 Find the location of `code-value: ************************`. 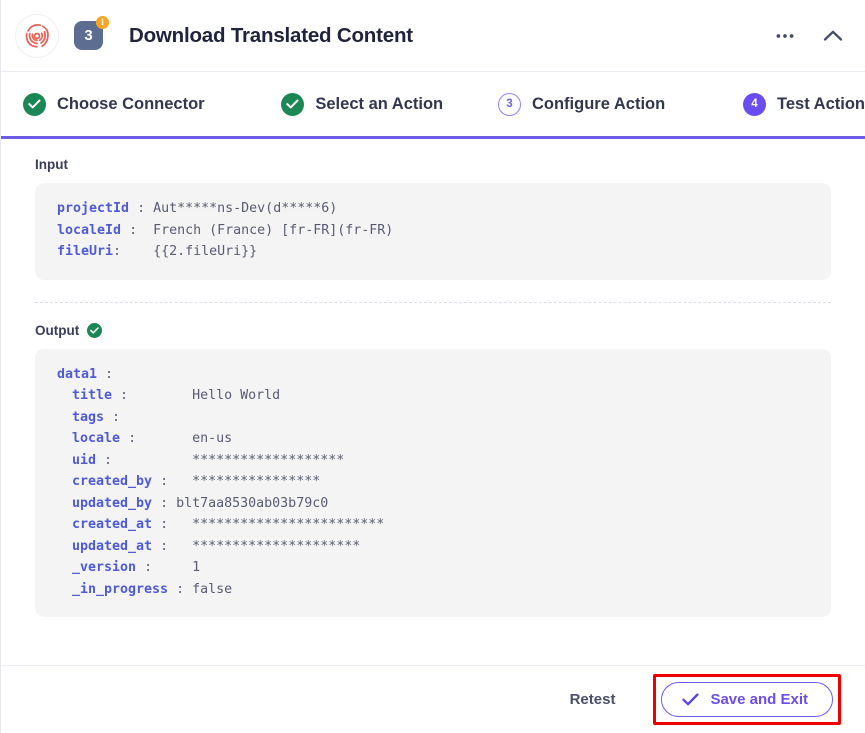

code-value: ************************ is located at coordinates (288, 524).